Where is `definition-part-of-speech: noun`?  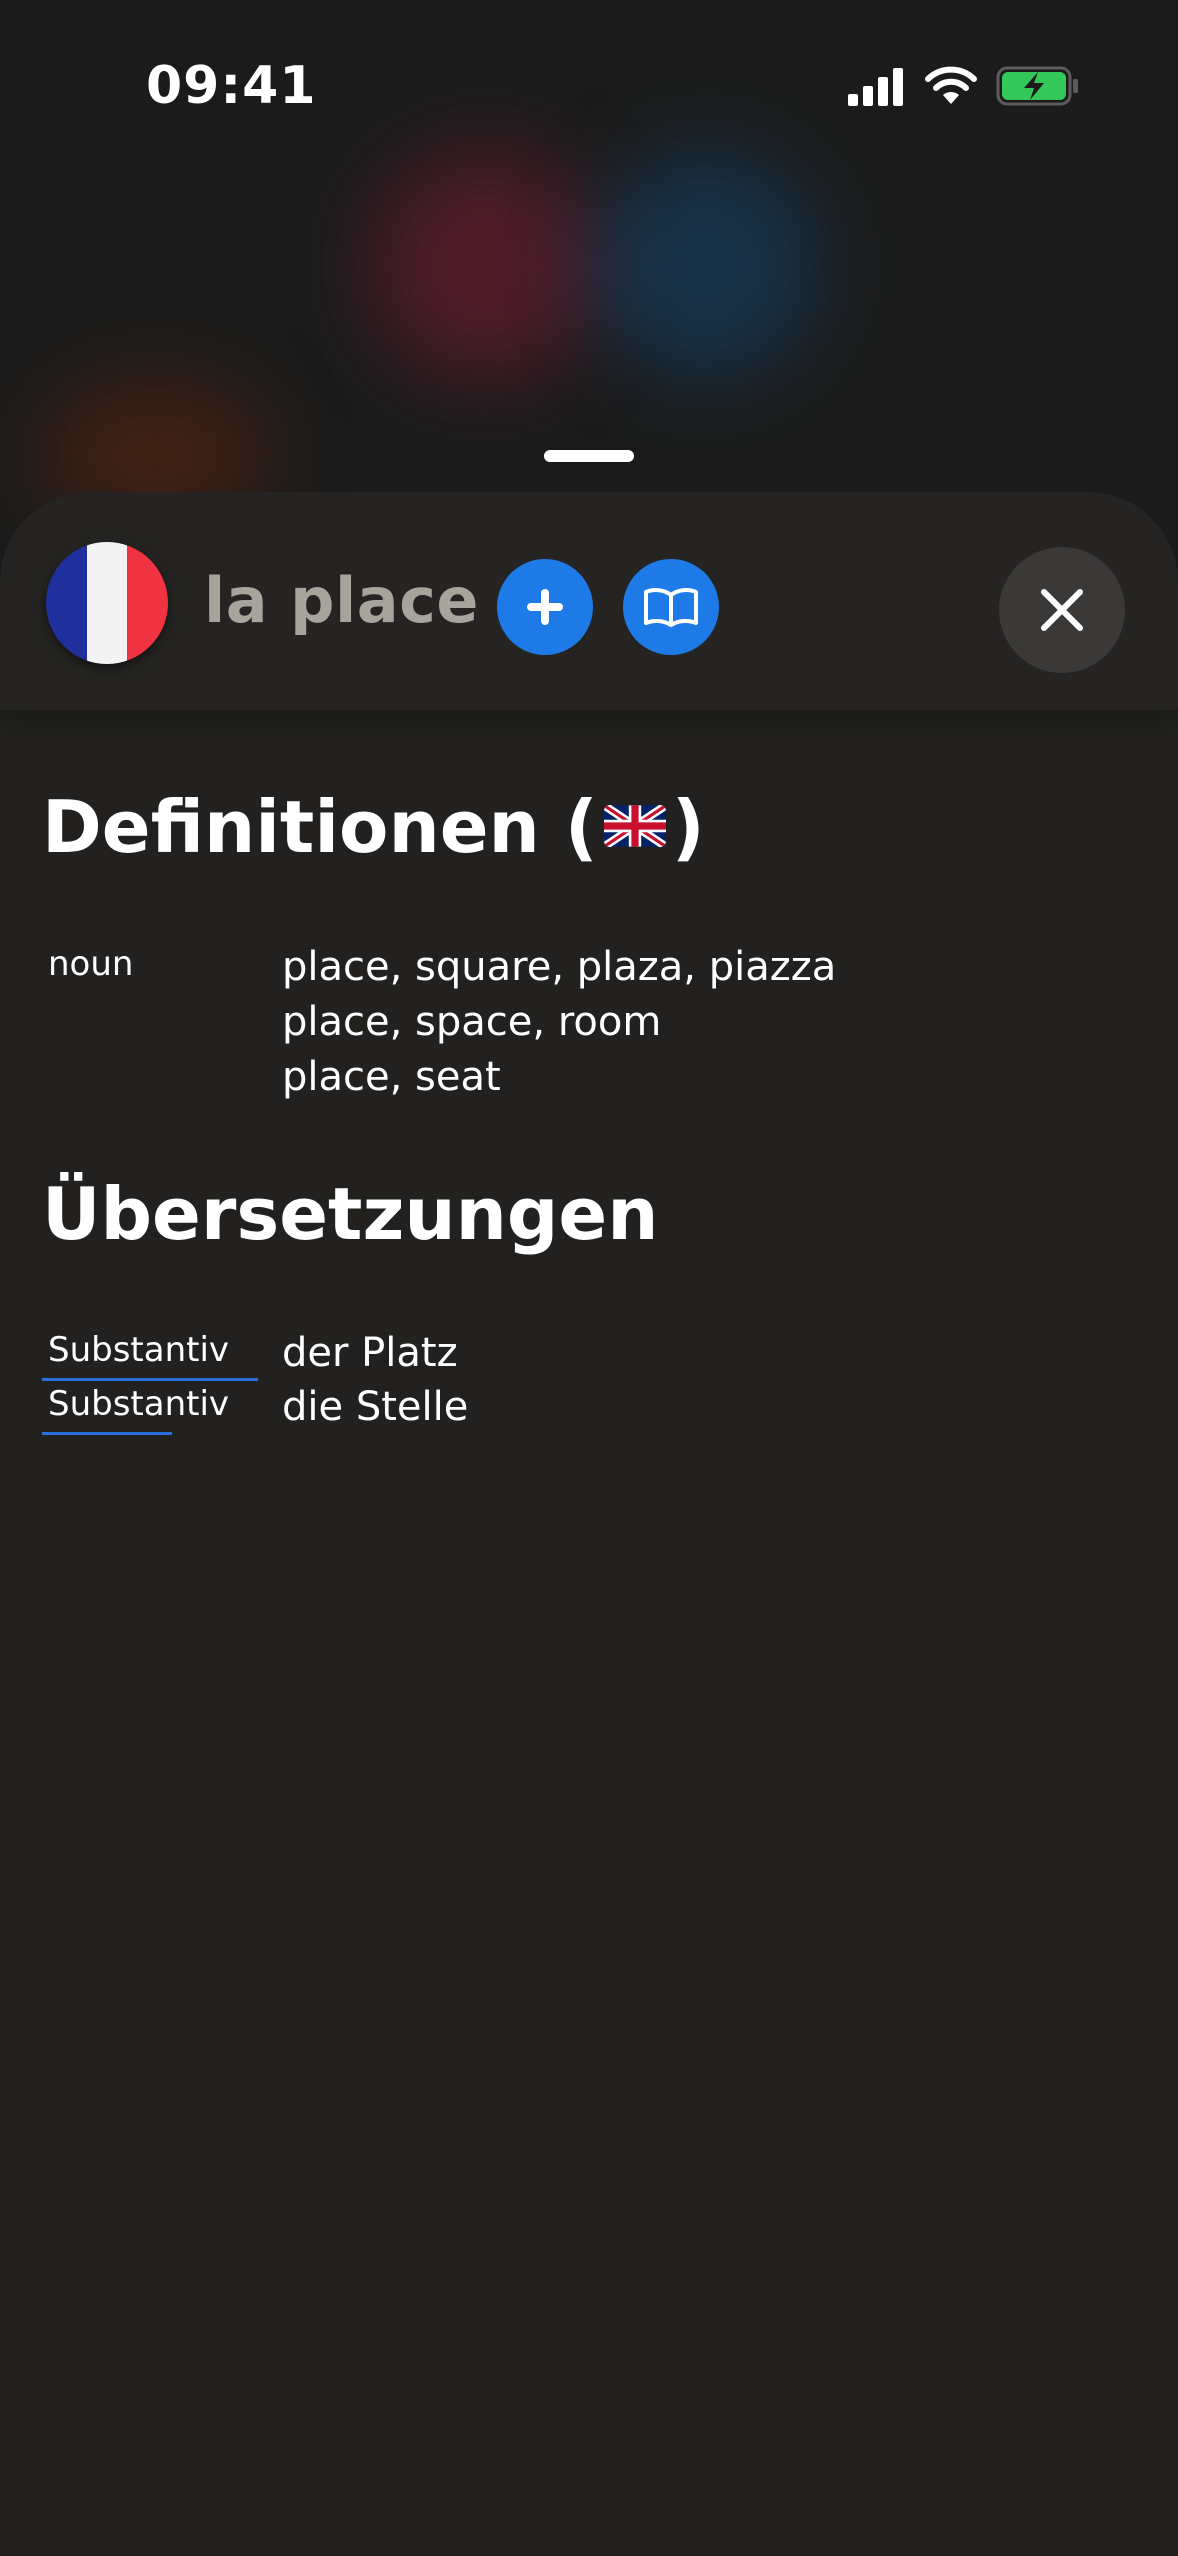
definition-part-of-speech: noun is located at coordinates (91, 964).